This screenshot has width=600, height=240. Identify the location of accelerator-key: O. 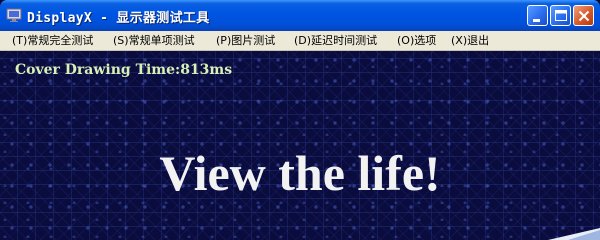
(405, 40).